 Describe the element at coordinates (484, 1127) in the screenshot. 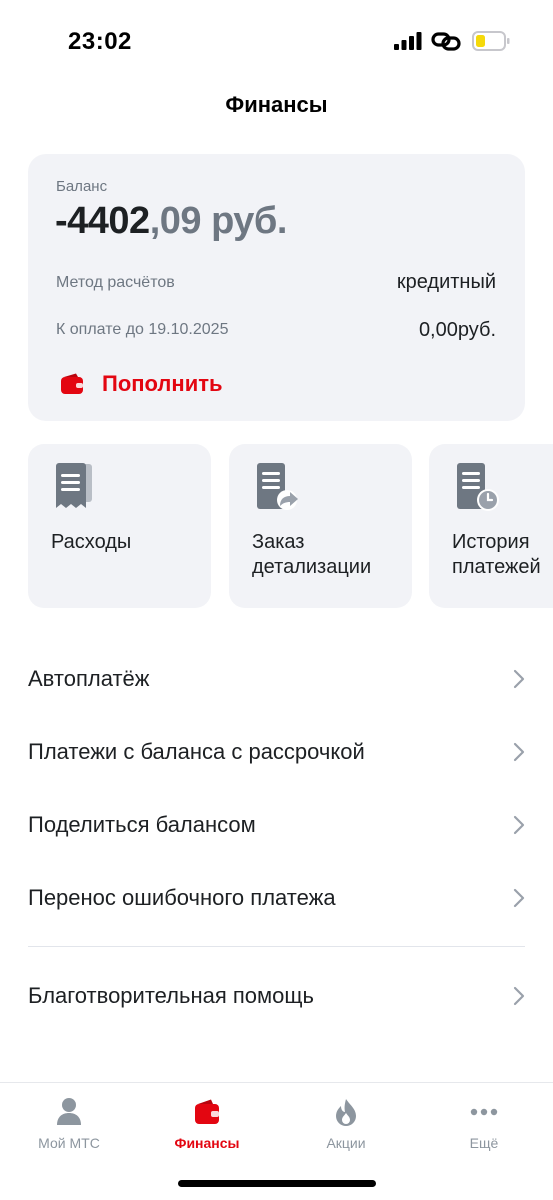

I see `nav-tab-more: Ещё` at that location.